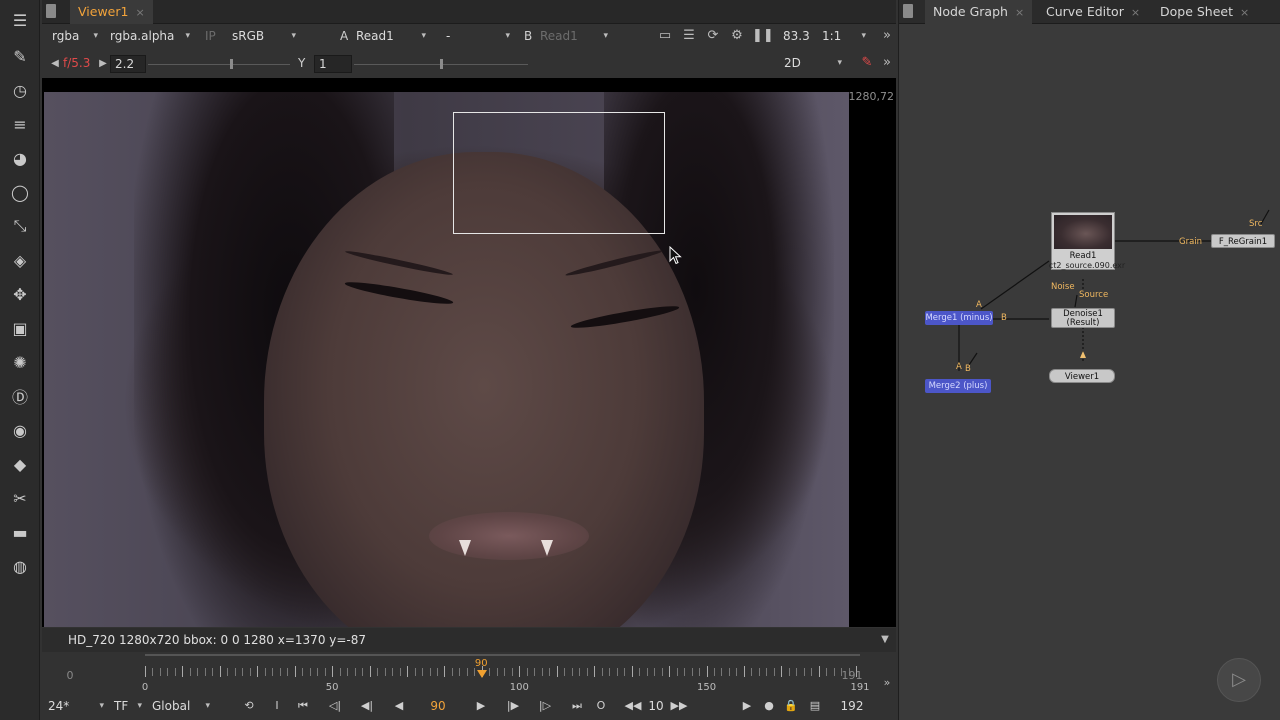 The width and height of the screenshot is (1280, 720). I want to click on toolbar-menu-icon: ☰, so click(20, 20).